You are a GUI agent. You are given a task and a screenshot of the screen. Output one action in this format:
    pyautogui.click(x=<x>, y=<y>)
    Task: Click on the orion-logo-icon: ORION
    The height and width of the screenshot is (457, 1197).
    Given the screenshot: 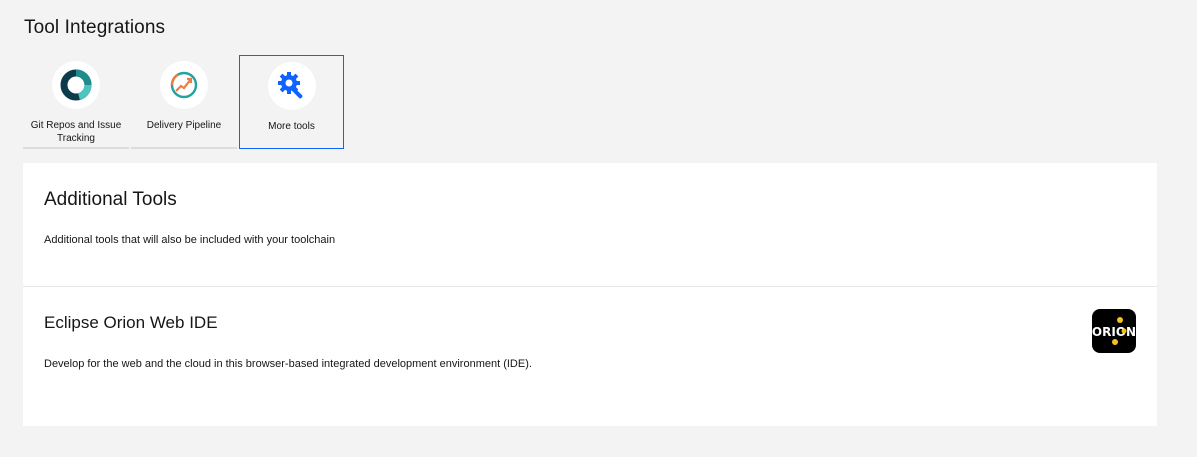 What is the action you would take?
    pyautogui.click(x=1114, y=331)
    